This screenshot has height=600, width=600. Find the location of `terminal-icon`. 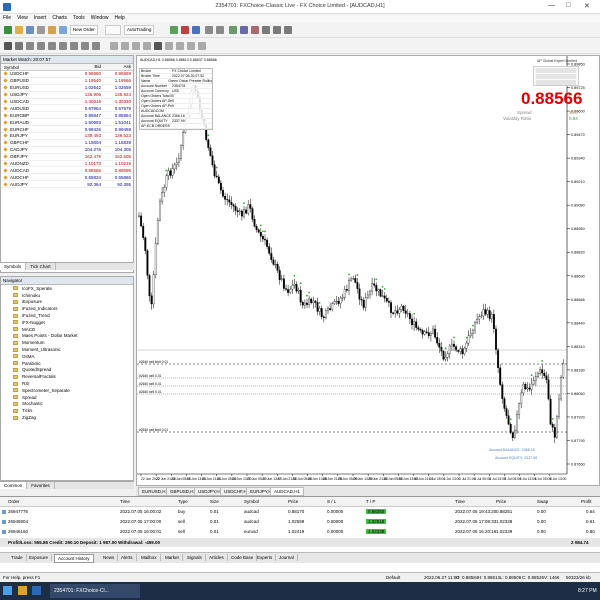

terminal-icon is located at coordinates (63, 30).